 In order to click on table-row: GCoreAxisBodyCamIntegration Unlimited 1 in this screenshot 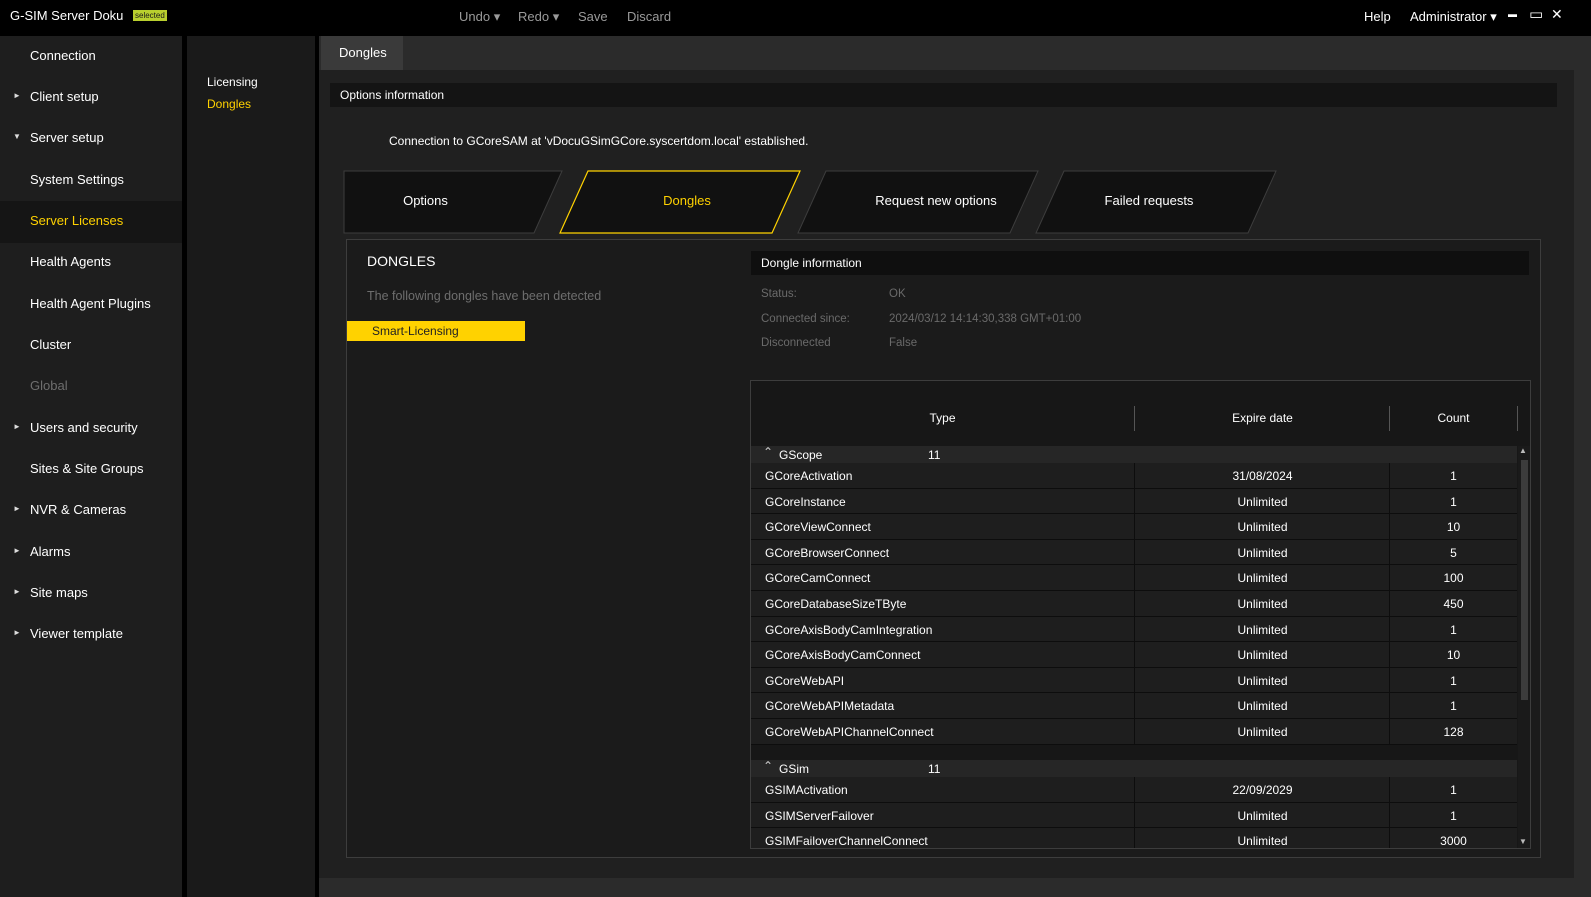, I will do `click(1134, 629)`.